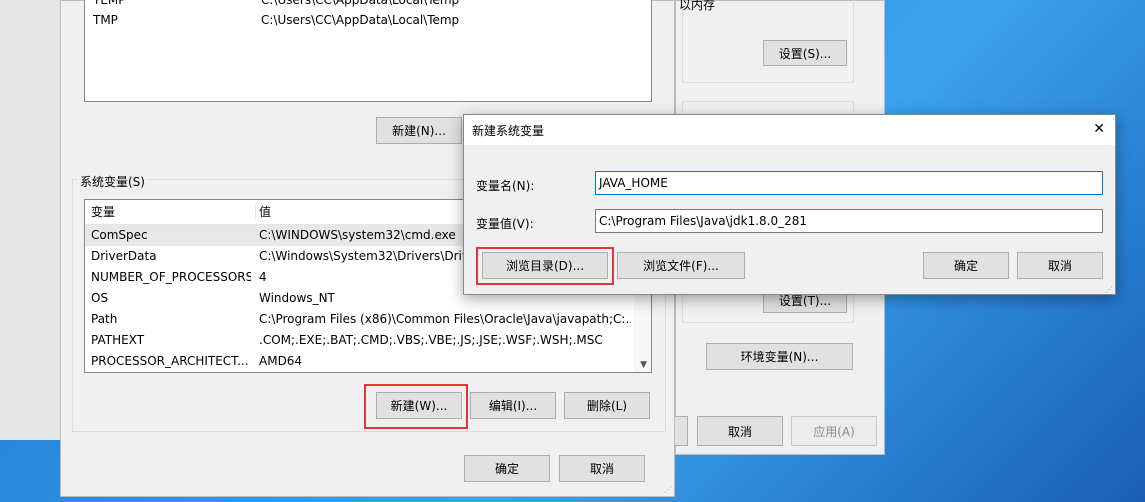  What do you see at coordinates (359, 361) in the screenshot?
I see `table-row: PROCESSOR_ARCHITECT... AMD64` at bounding box center [359, 361].